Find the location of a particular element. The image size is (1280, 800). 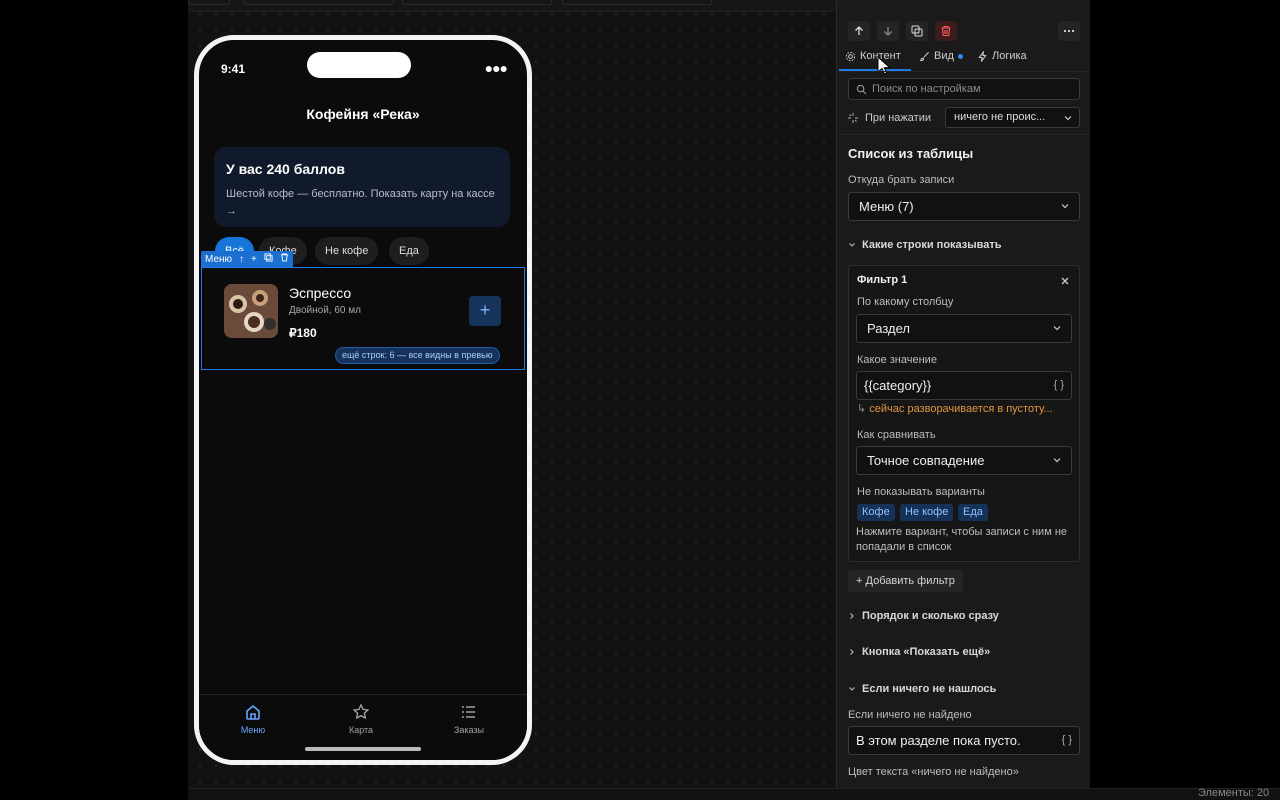

empty-section-toggle: Если ничего не нашлось is located at coordinates (922, 689).